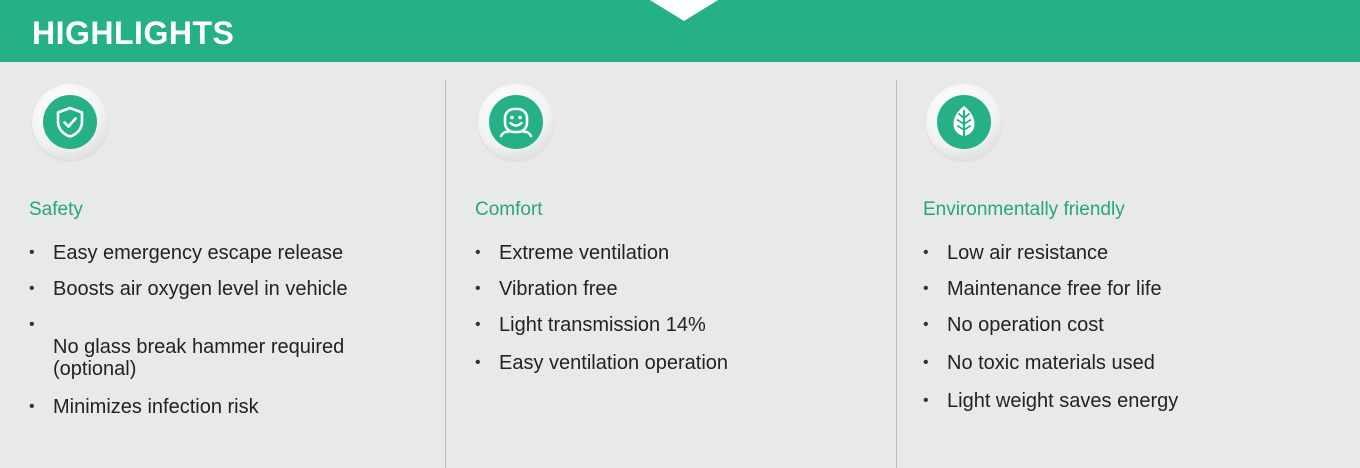 Image resolution: width=1360 pixels, height=468 pixels. Describe the element at coordinates (1039, 363) in the screenshot. I see `list-item: • No toxic materials used` at that location.